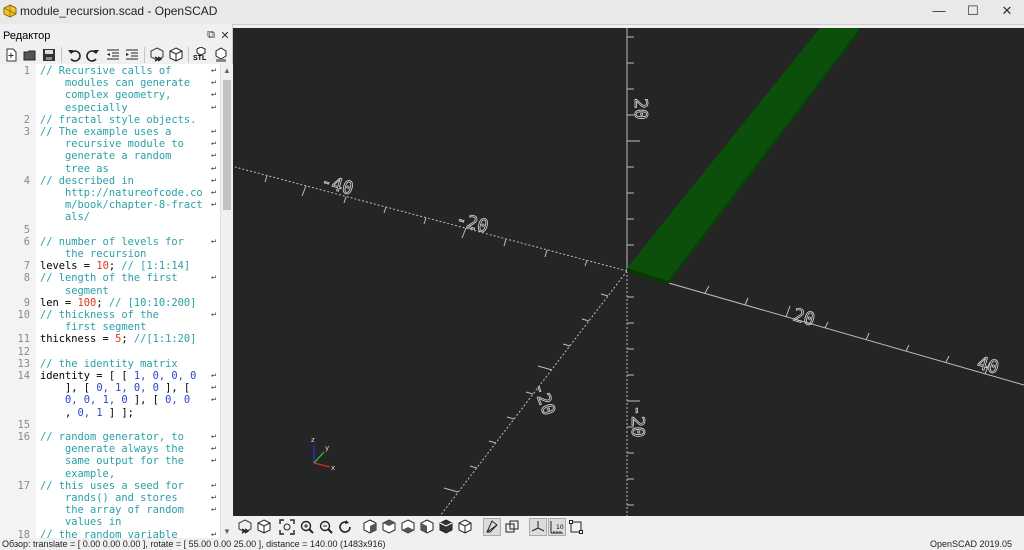 This screenshot has width=1024, height=550. Describe the element at coordinates (227, 145) in the screenshot. I see `scrollbar-thumb` at that location.